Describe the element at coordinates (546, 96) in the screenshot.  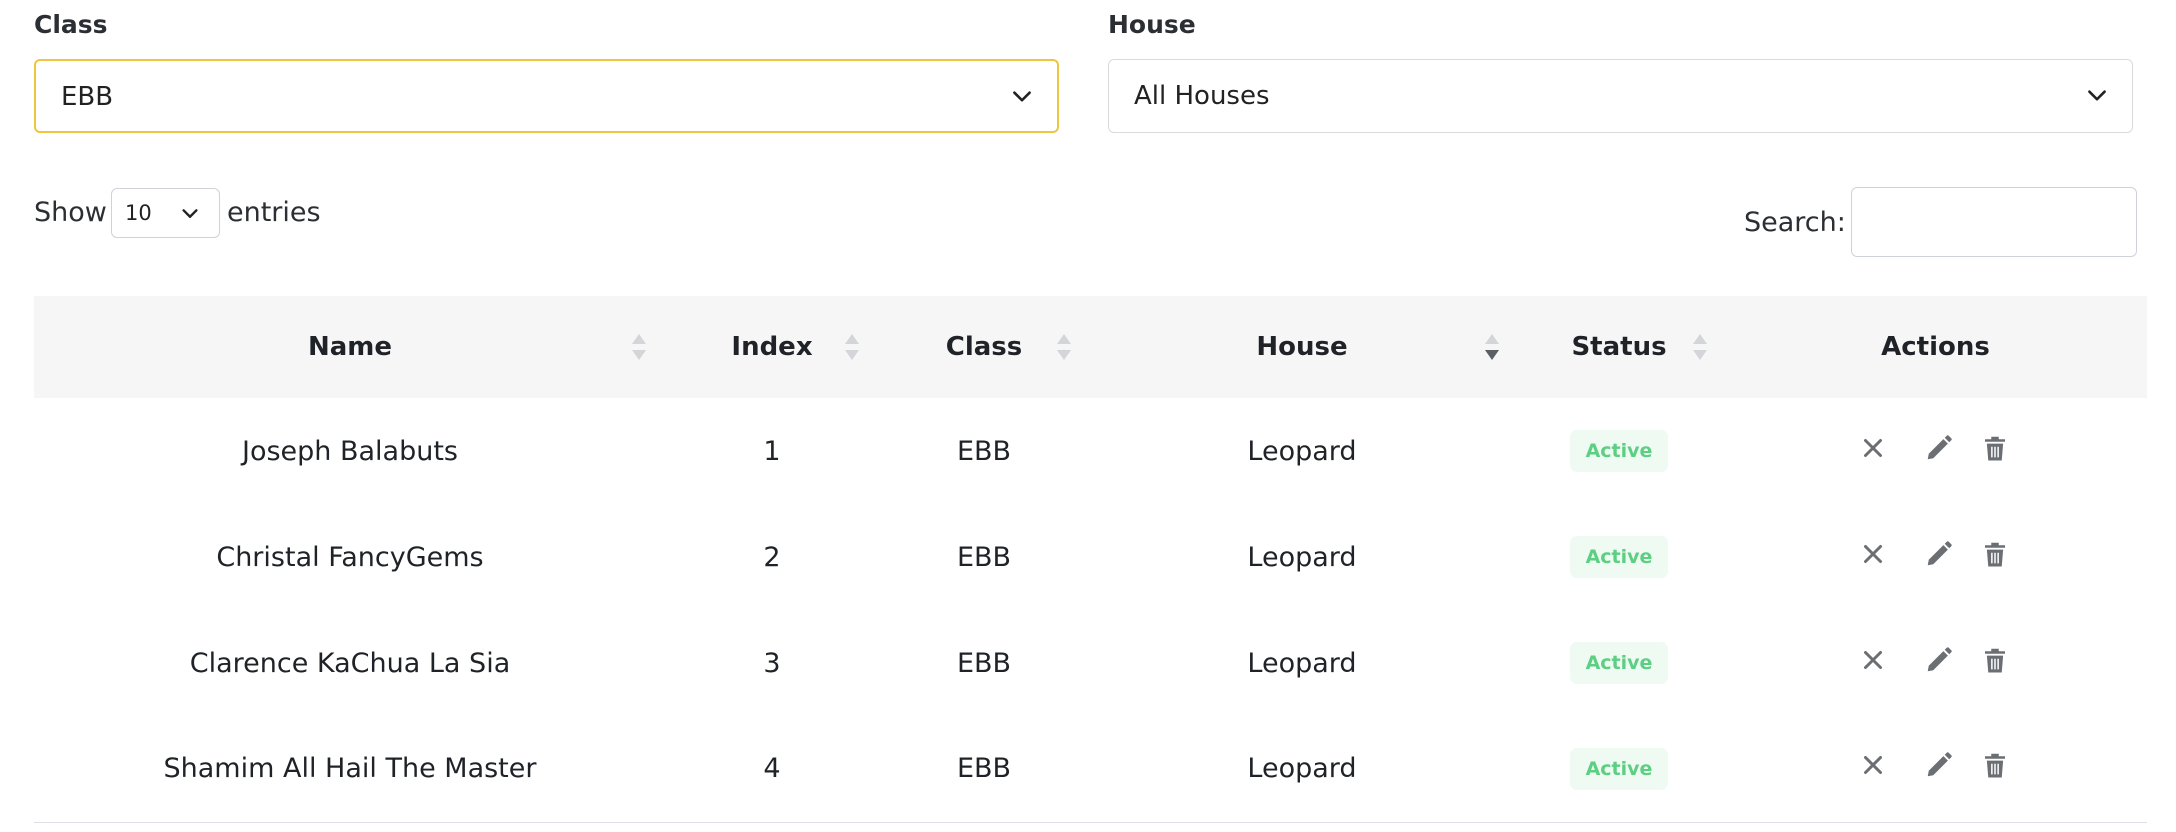
I see `class-select: EBB` at that location.